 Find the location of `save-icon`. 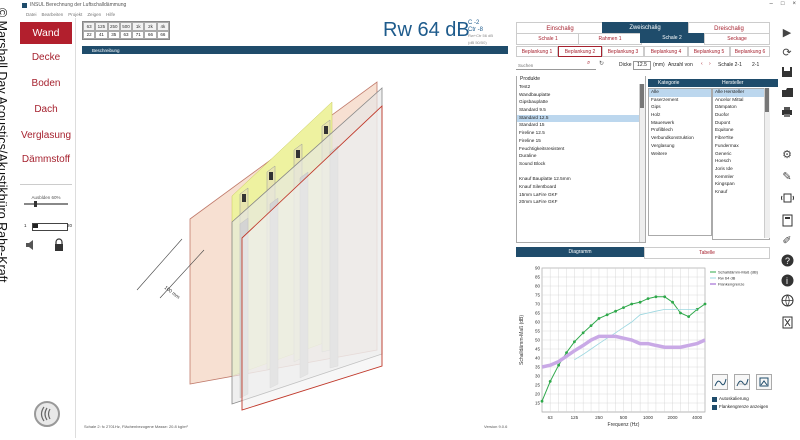

save-icon is located at coordinates (787, 72).